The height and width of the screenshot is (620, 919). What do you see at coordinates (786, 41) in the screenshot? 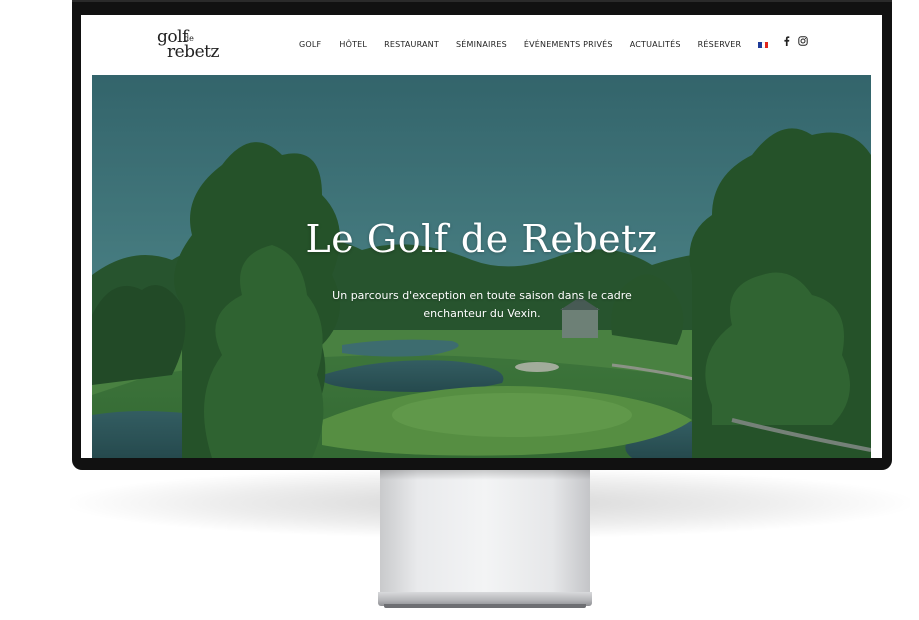
I see `facebook-icon` at bounding box center [786, 41].